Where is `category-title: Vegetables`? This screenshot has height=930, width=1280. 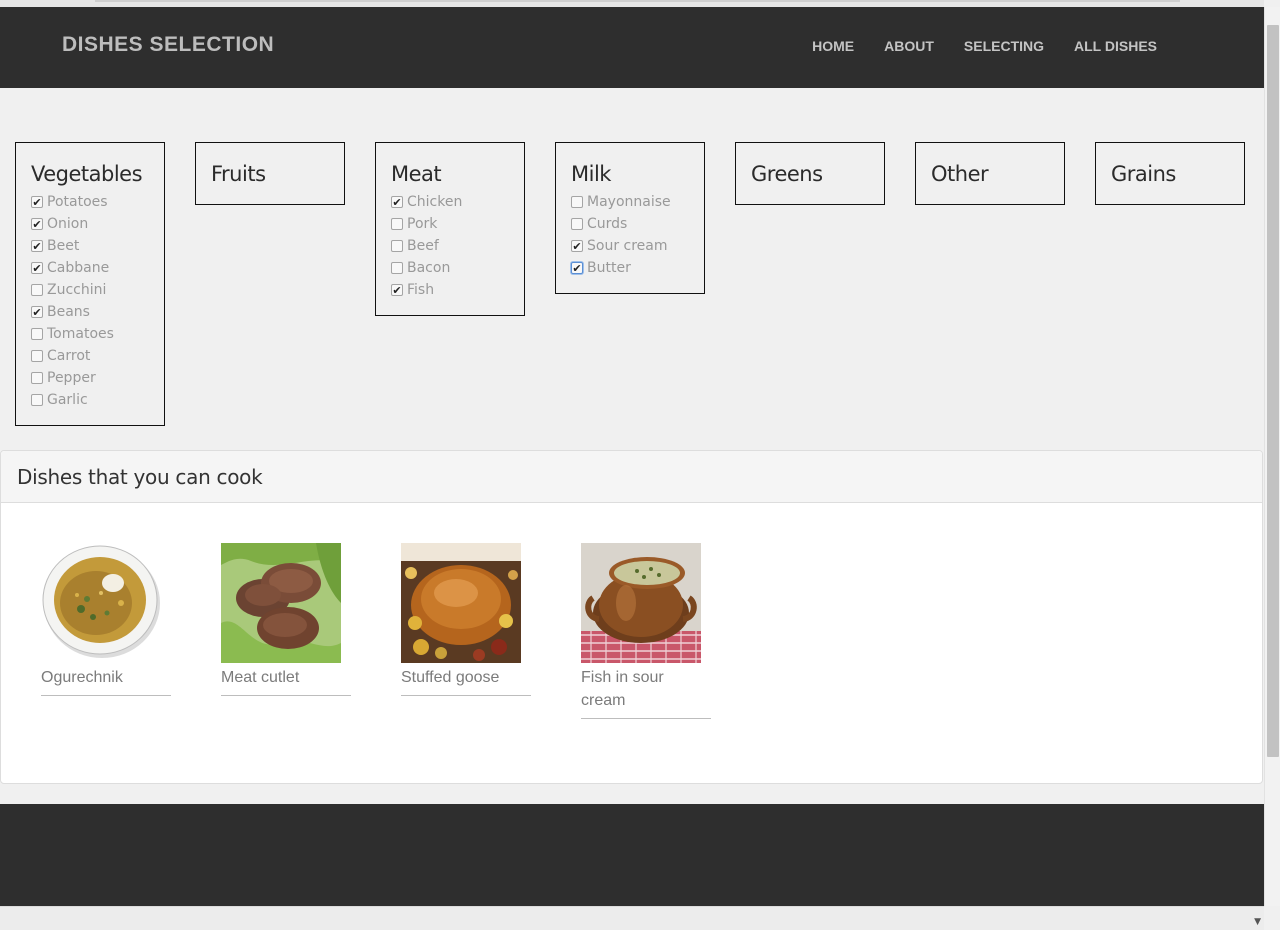
category-title: Vegetables is located at coordinates (87, 174).